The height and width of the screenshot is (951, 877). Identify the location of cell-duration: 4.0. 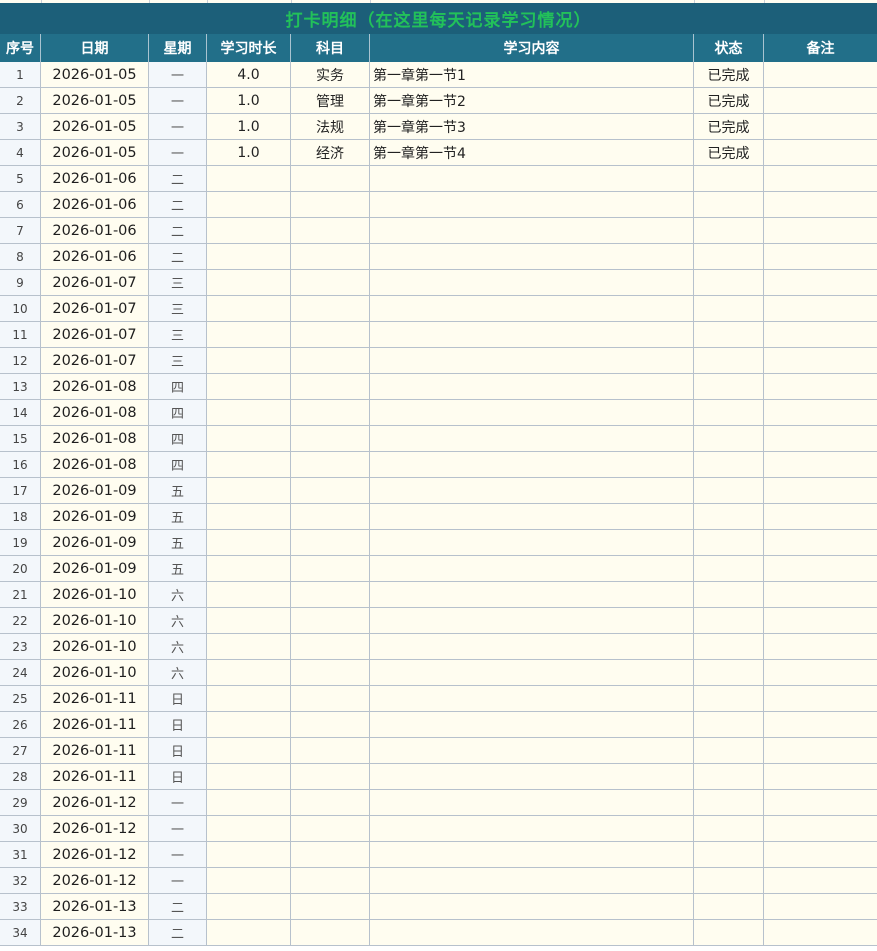
(249, 75).